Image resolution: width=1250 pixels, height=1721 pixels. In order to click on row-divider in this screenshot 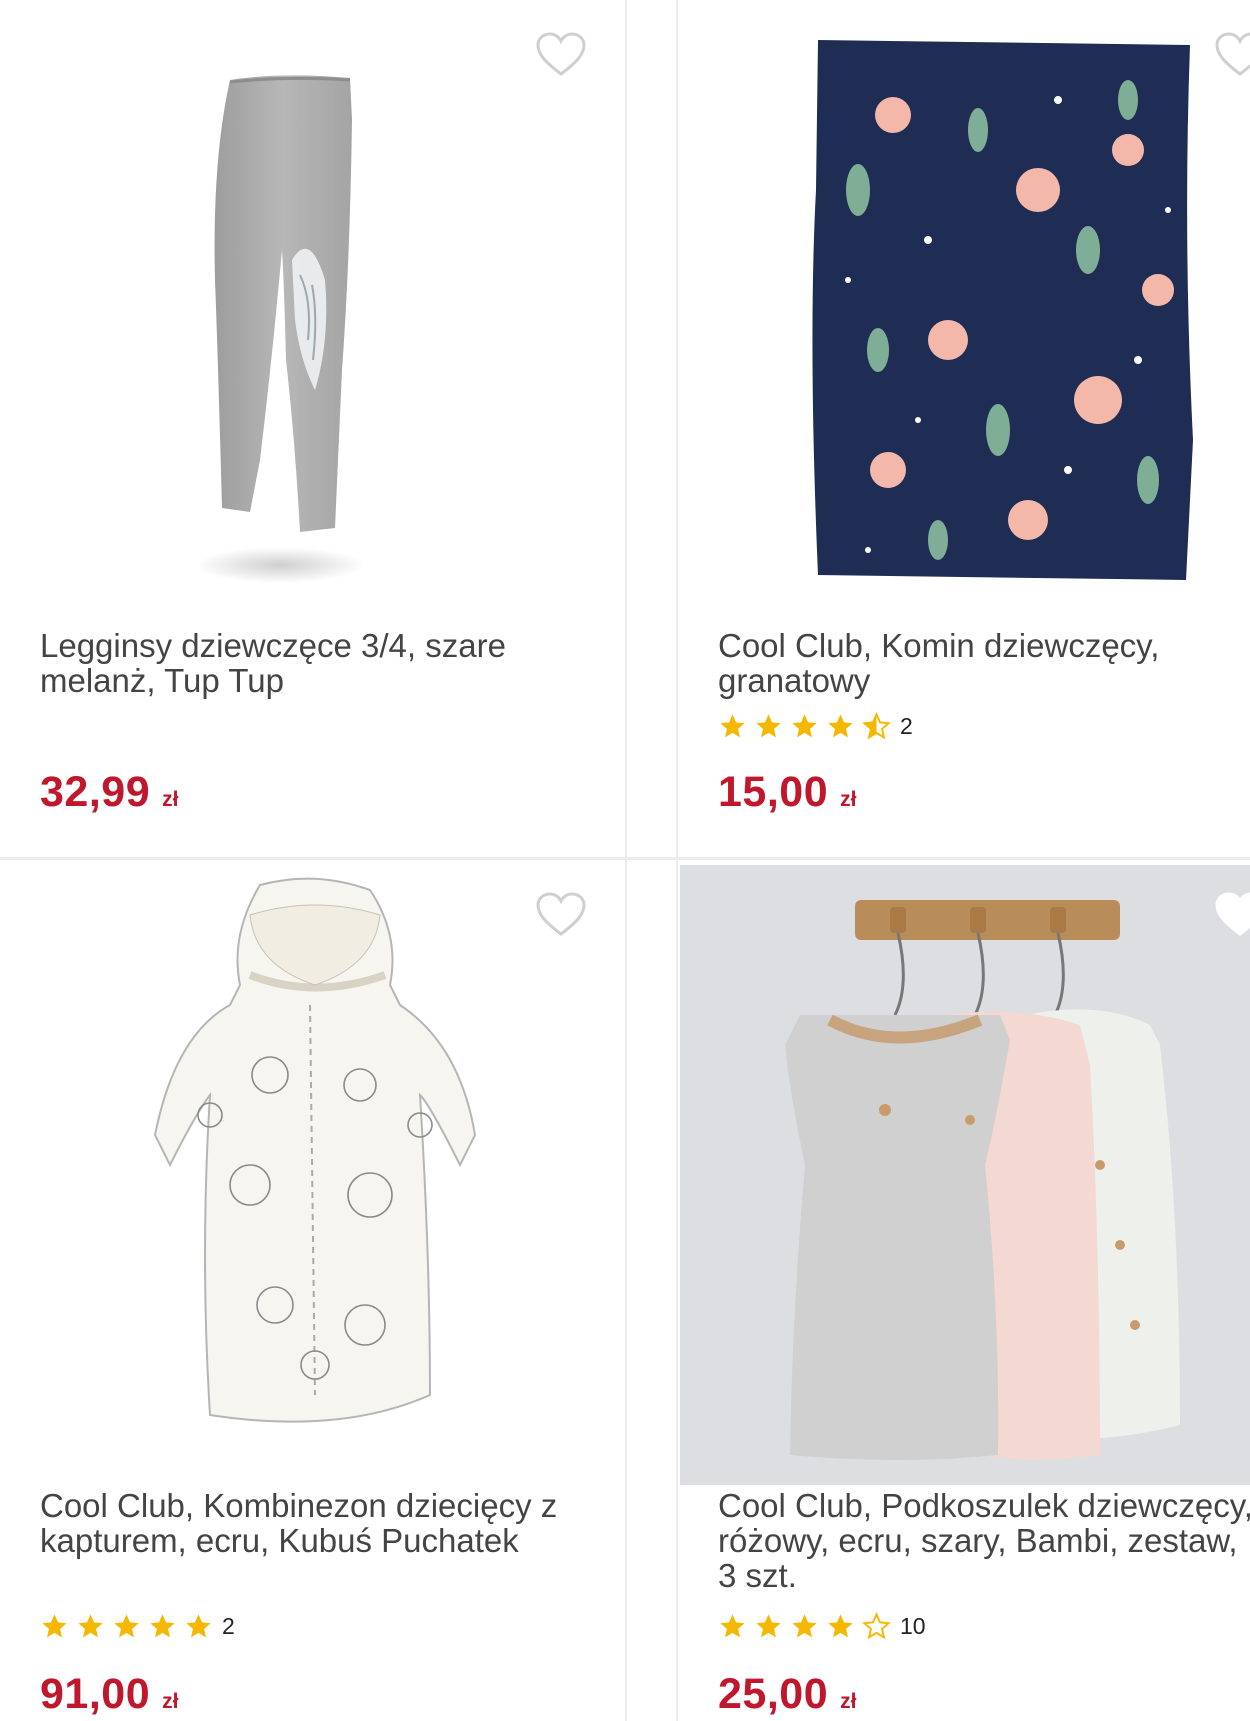, I will do `click(625, 858)`.